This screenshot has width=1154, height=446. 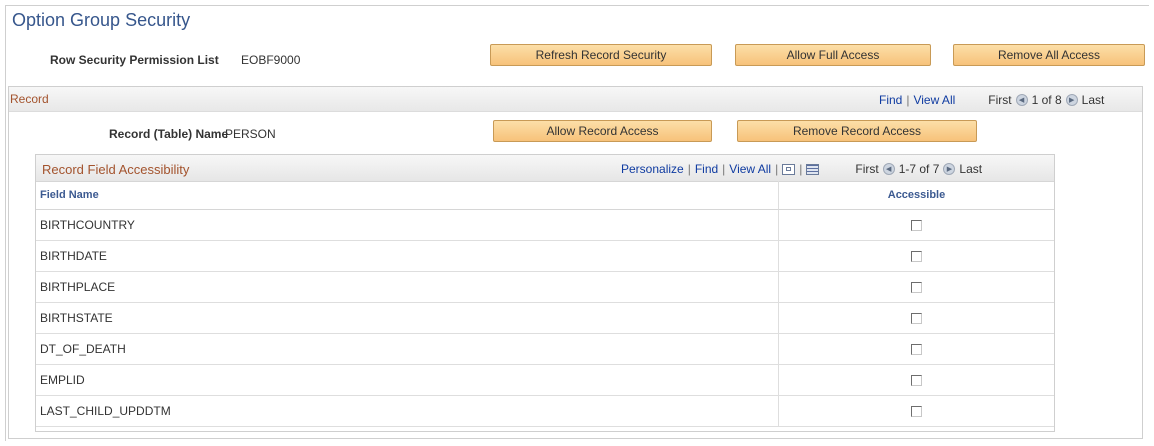 What do you see at coordinates (1093, 100) in the screenshot?
I see `record-last-label: Last` at bounding box center [1093, 100].